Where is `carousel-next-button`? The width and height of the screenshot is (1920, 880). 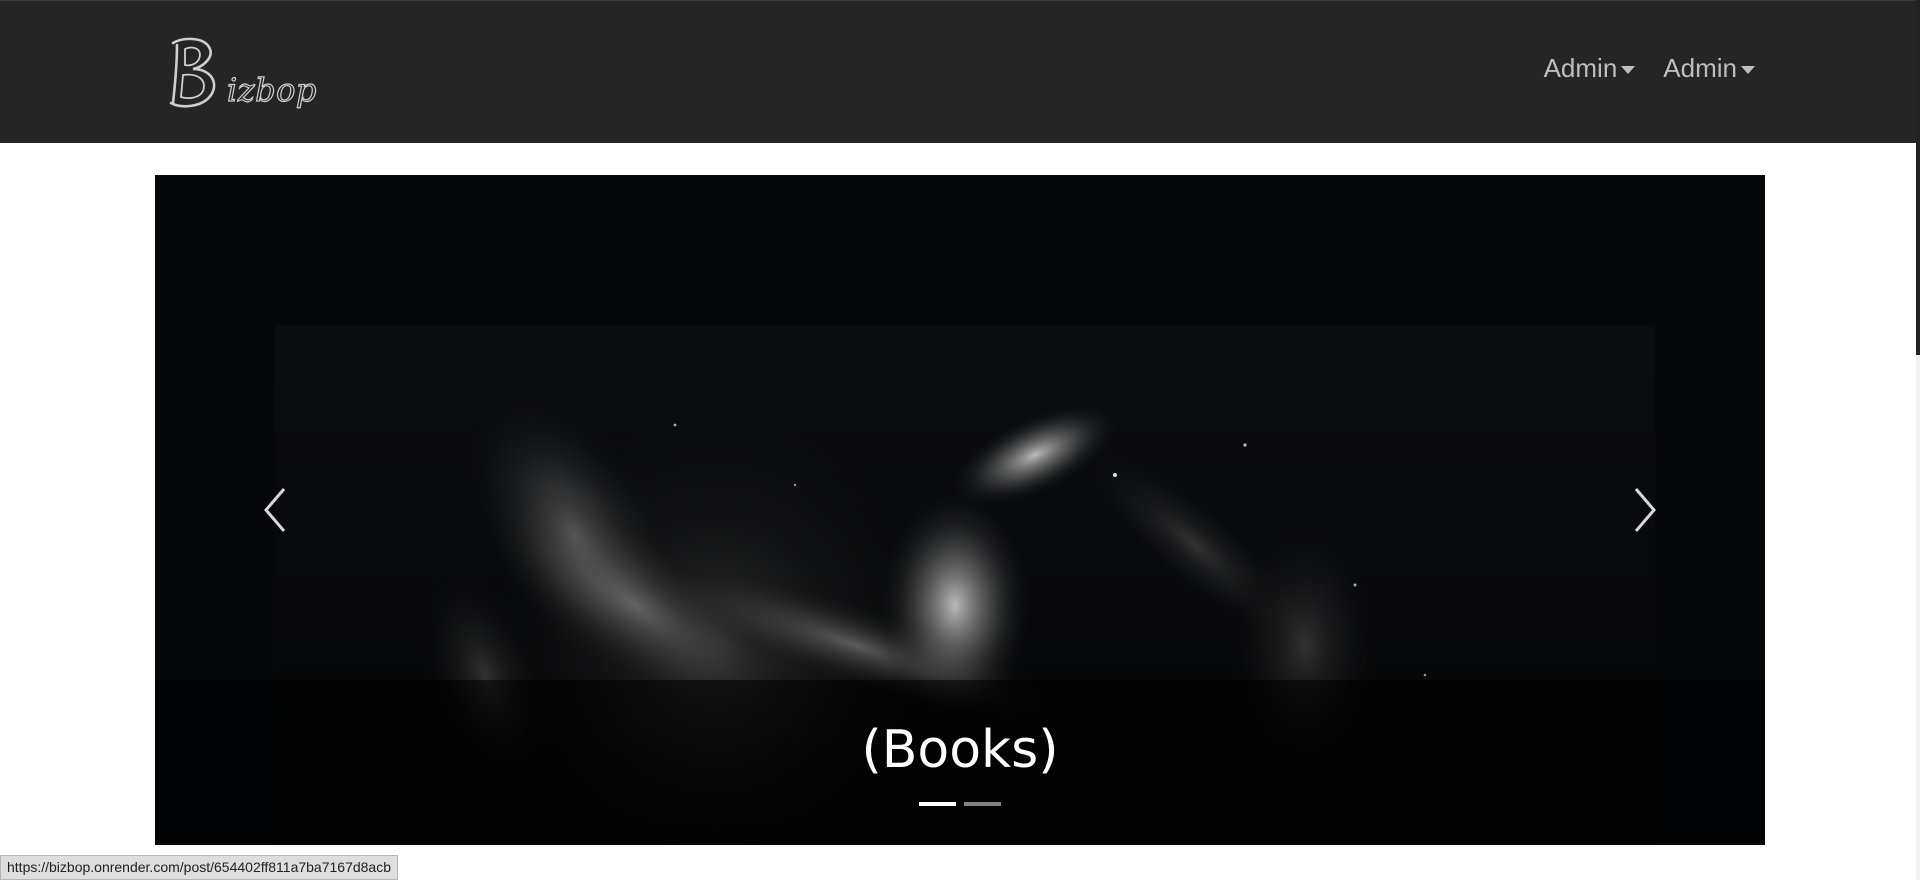 carousel-next-button is located at coordinates (1645, 510).